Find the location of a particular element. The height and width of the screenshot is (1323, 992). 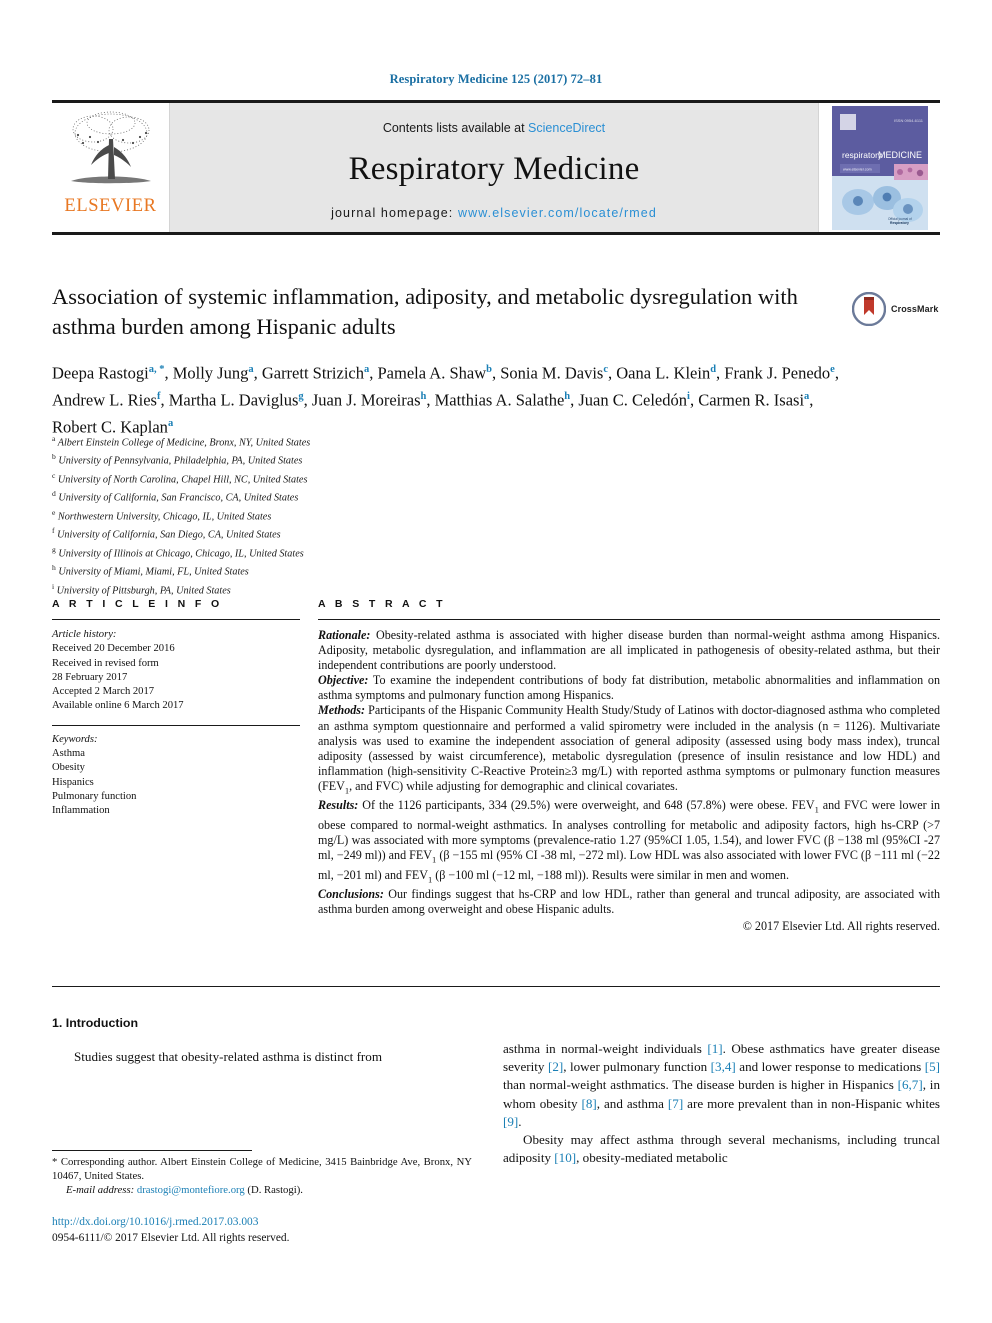

citation-ref: [8] is located at coordinates (588, 1103).